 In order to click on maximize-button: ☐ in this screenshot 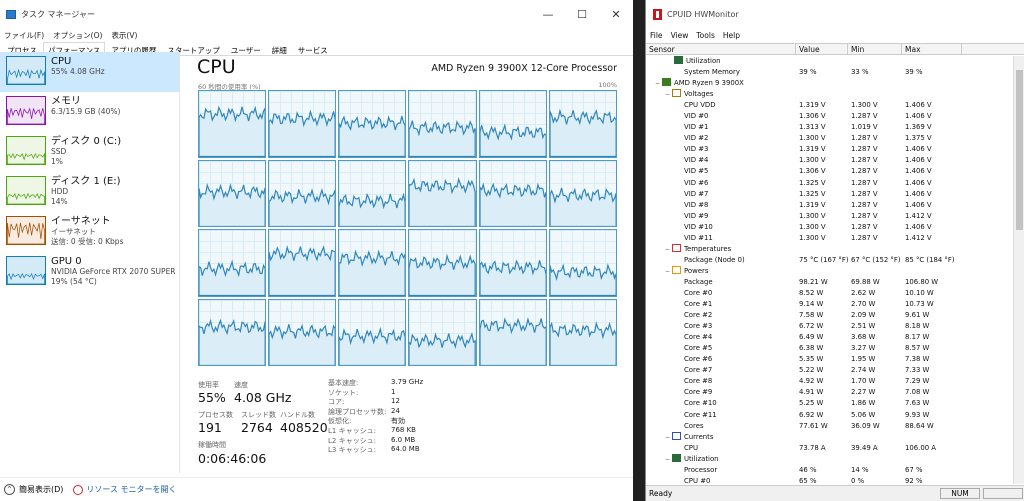, I will do `click(582, 14)`.